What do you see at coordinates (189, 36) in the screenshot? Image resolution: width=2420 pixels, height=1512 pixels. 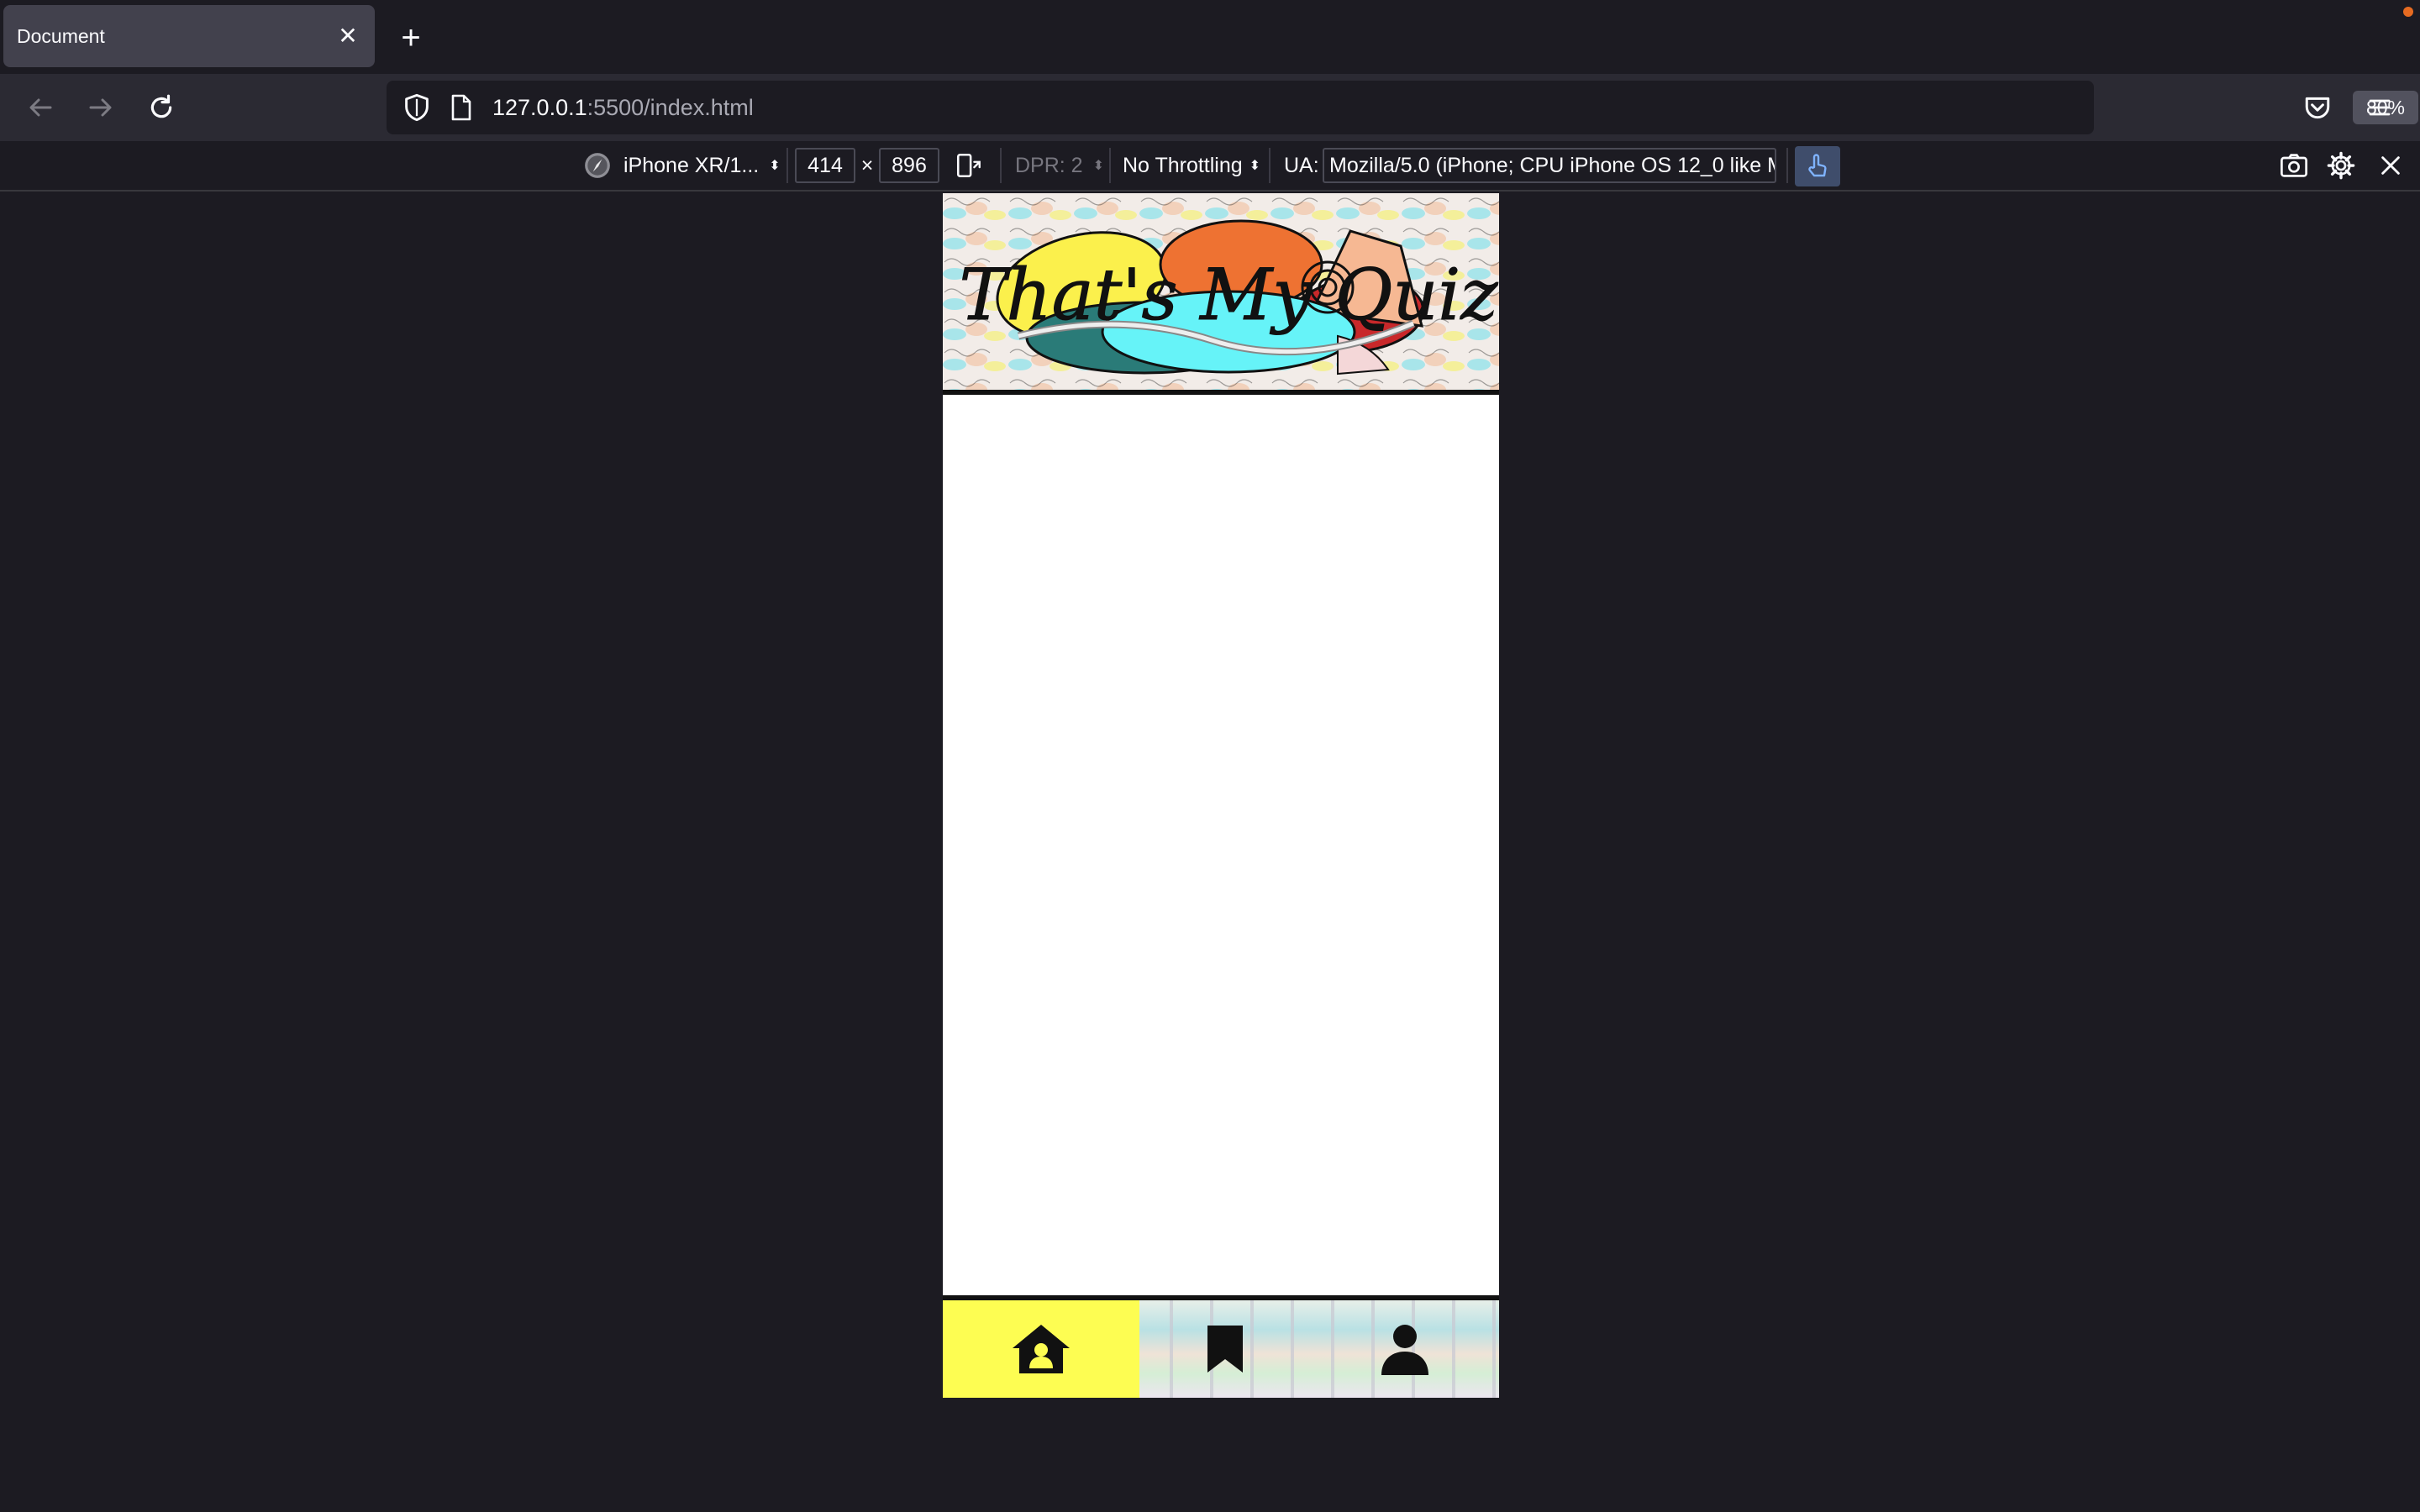 I see `tab-document: Document ✕` at bounding box center [189, 36].